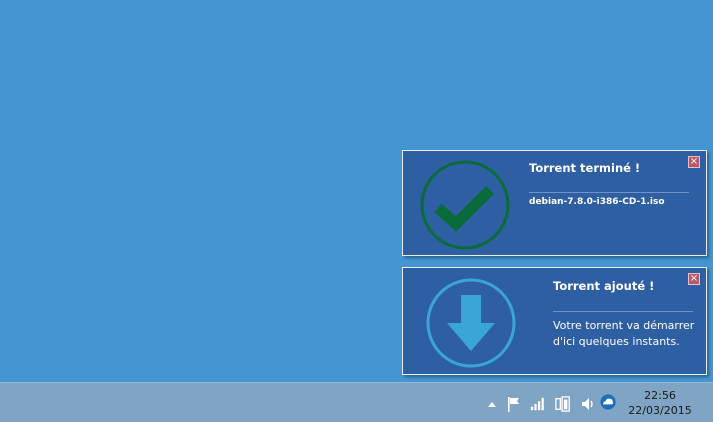  What do you see at coordinates (514, 404) in the screenshot?
I see `action-center-flag-icon` at bounding box center [514, 404].